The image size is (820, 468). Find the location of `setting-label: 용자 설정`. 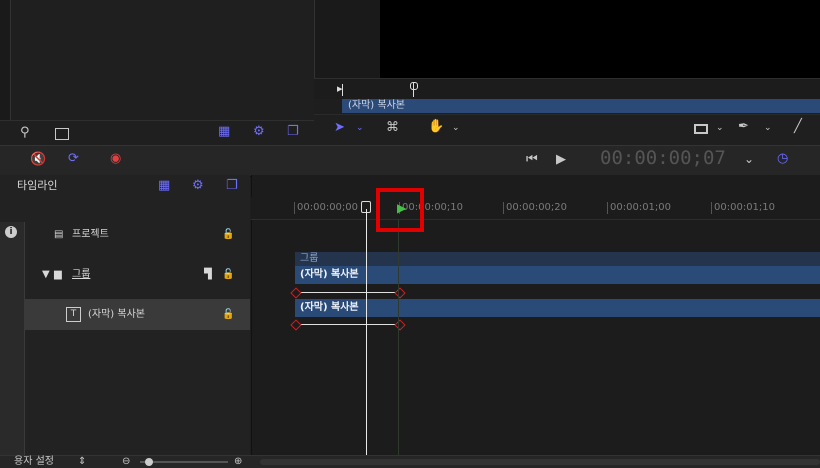

setting-label: 용자 설정 is located at coordinates (34, 462).